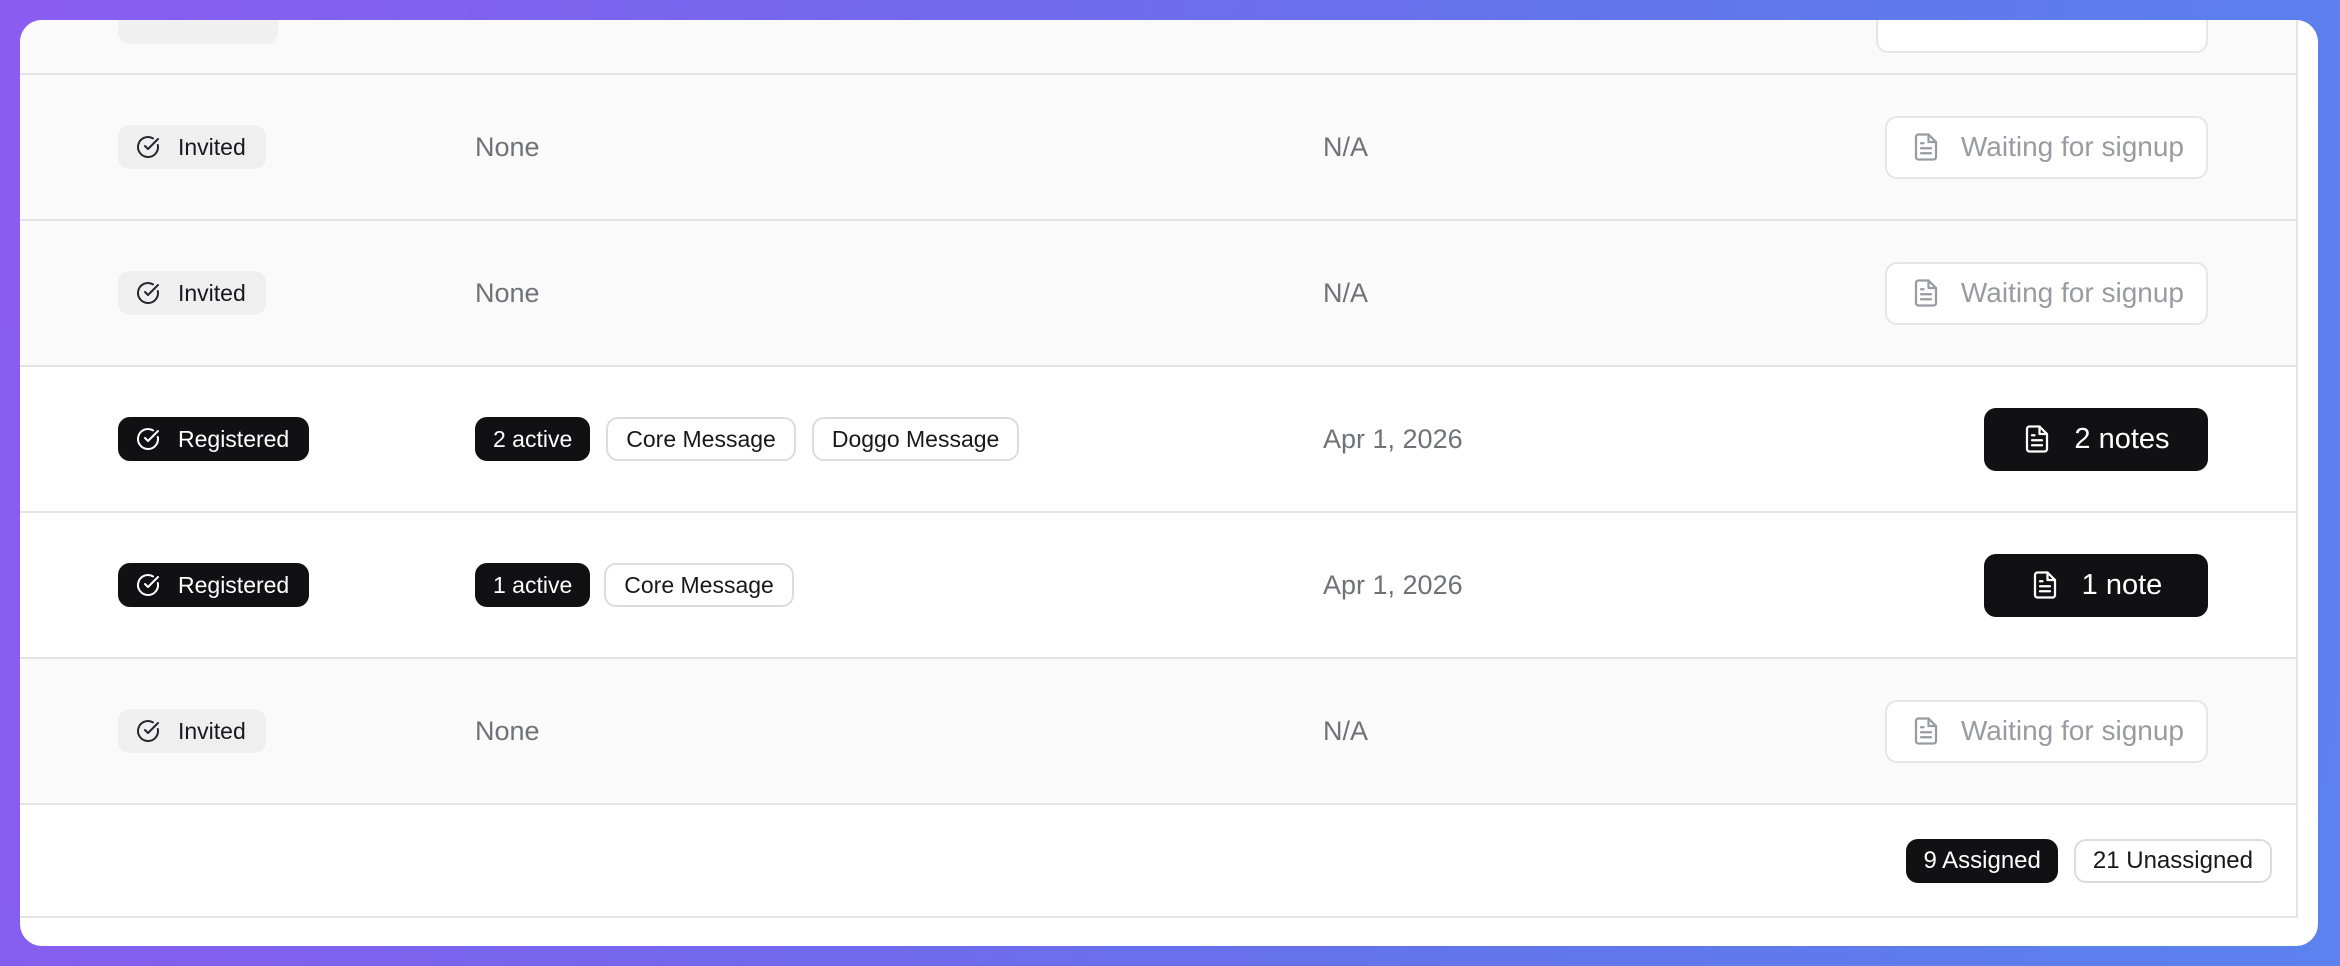  Describe the element at coordinates (2122, 584) in the screenshot. I see `action-label: 1 note` at that location.